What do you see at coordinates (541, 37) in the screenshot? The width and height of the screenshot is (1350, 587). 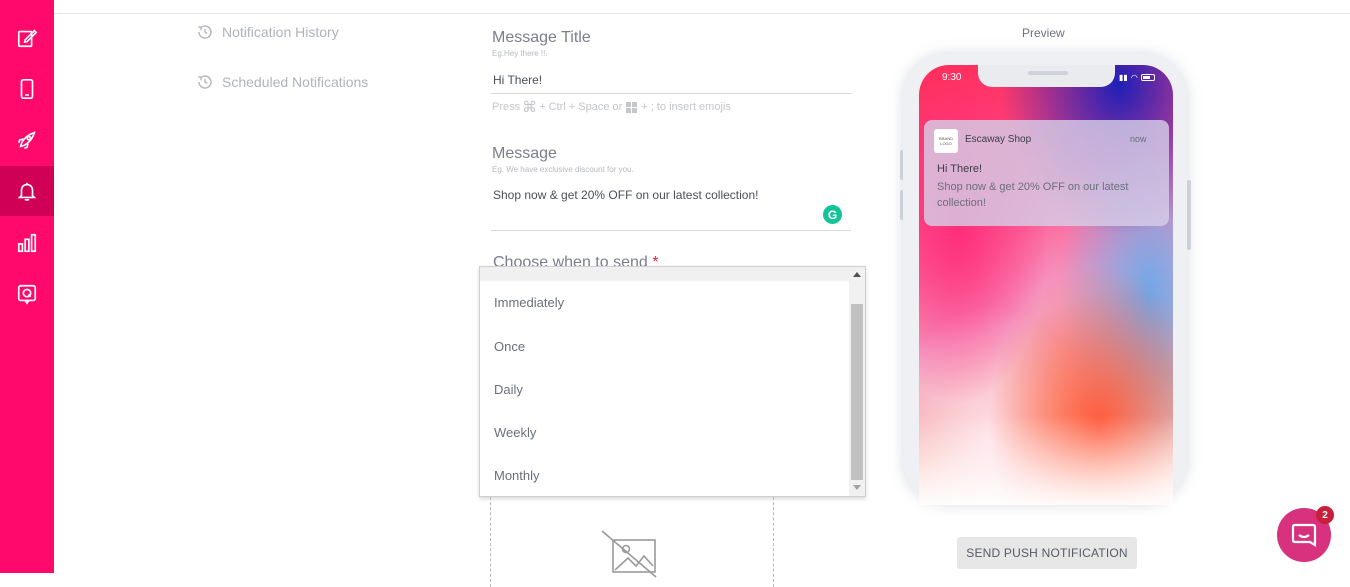 I see `message-title-label: Message Title` at bounding box center [541, 37].